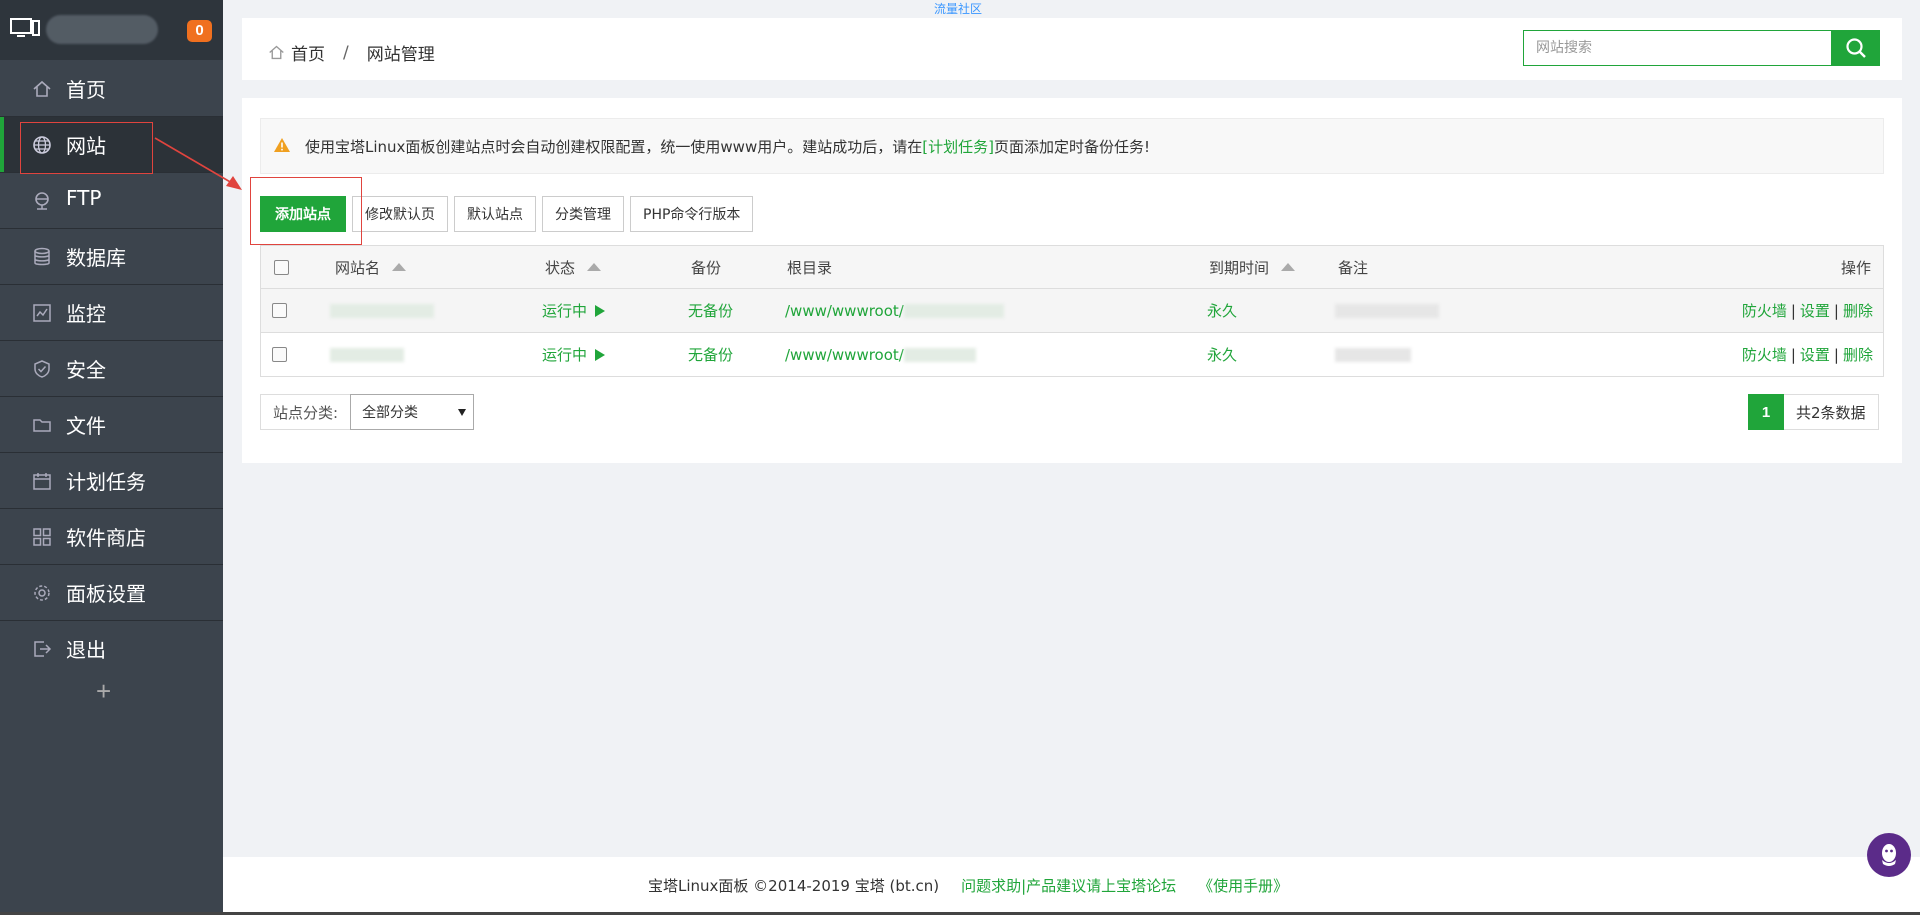  I want to click on sidebar-item-home: 首页, so click(111, 88).